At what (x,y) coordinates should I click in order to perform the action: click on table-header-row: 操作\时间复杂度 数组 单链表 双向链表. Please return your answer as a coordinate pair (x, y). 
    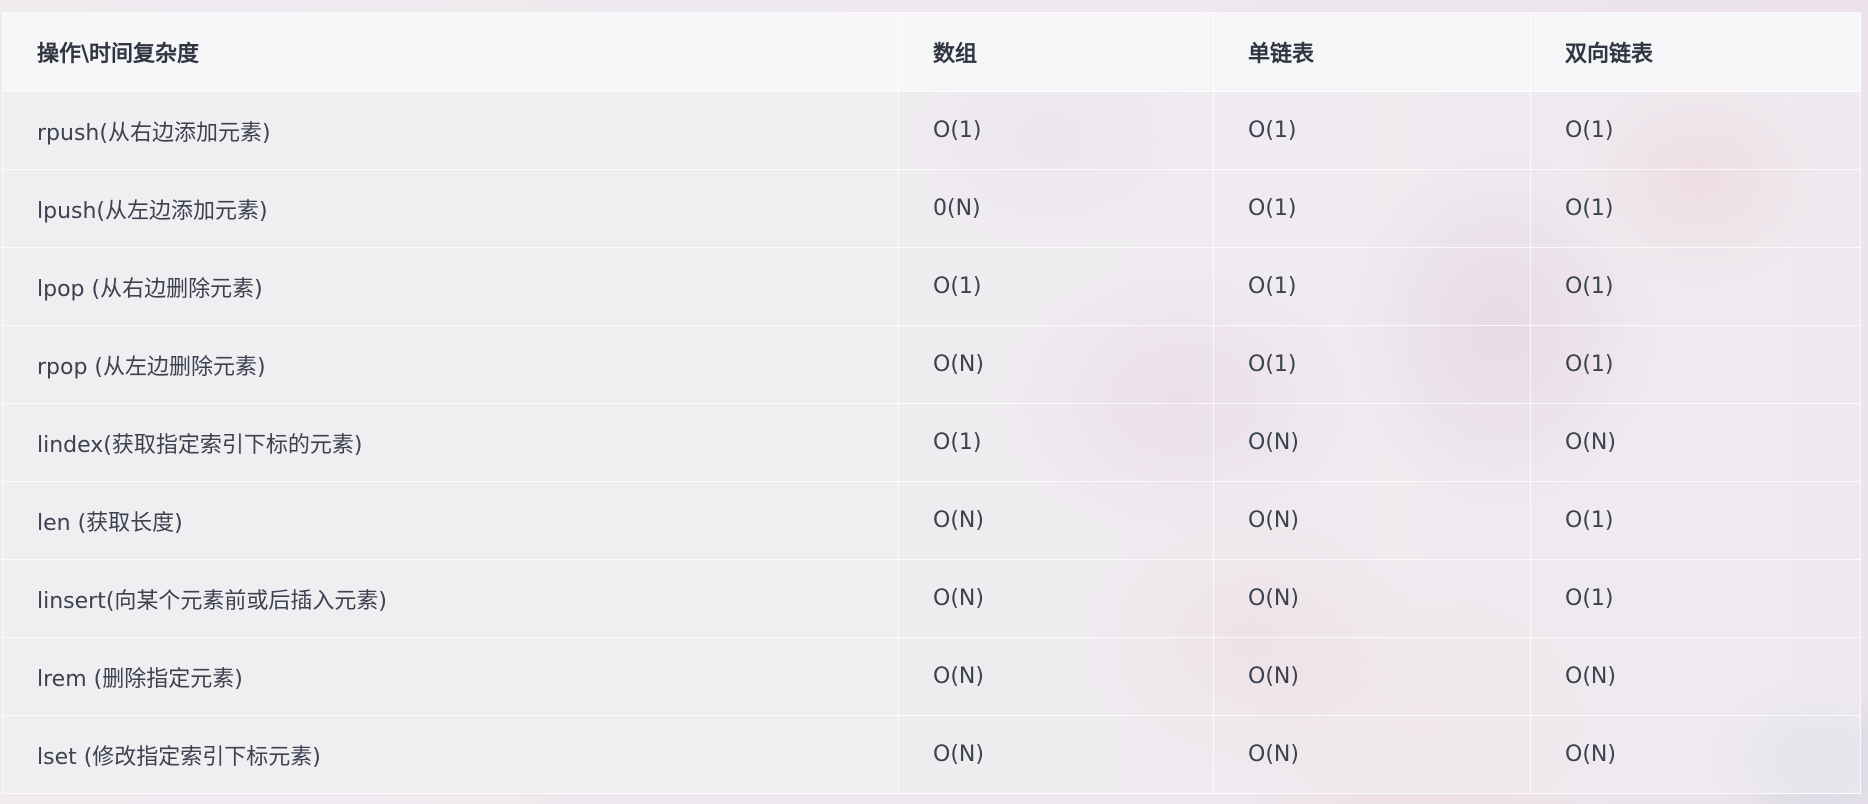
    Looking at the image, I should click on (931, 52).